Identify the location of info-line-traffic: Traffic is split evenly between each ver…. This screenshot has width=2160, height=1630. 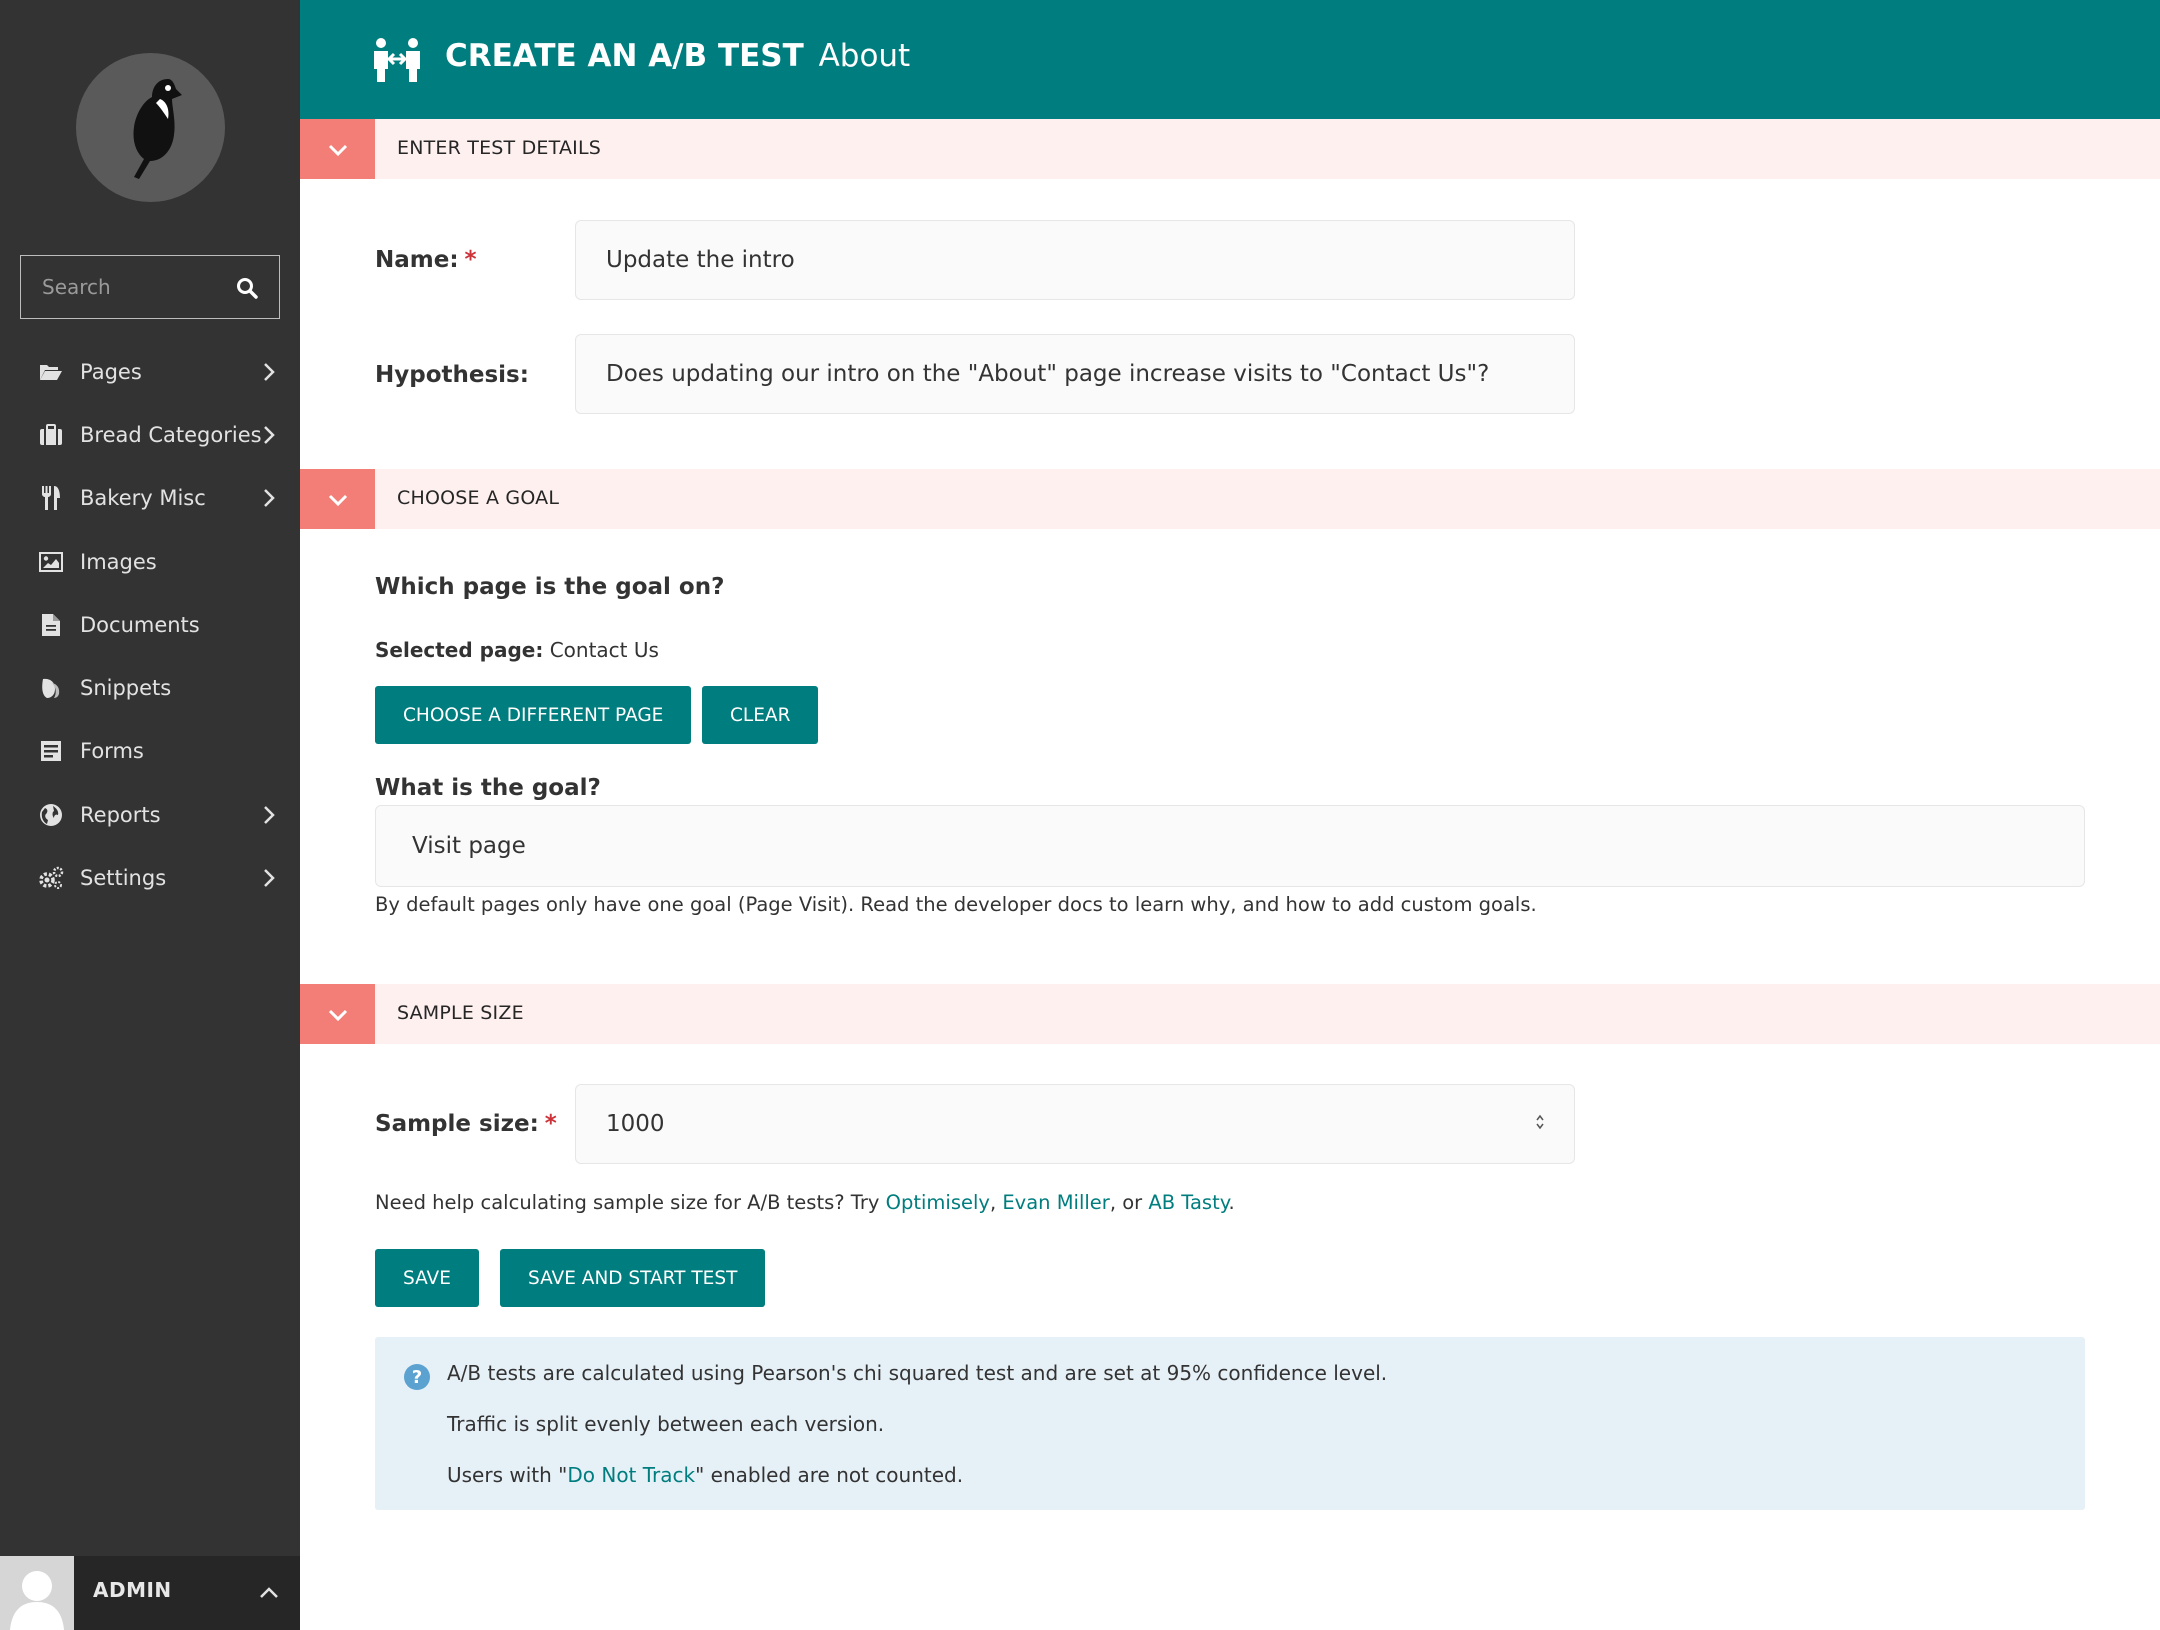
(666, 1424).